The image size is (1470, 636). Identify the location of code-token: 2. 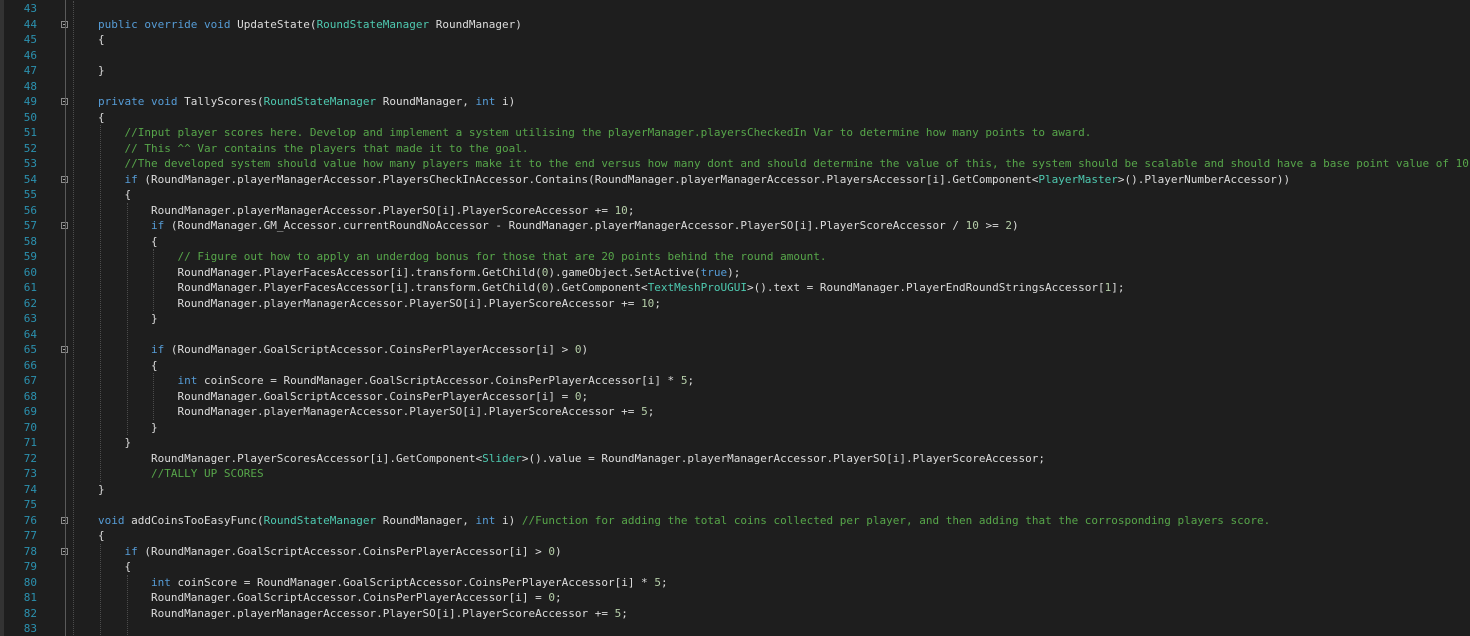
(1008, 225).